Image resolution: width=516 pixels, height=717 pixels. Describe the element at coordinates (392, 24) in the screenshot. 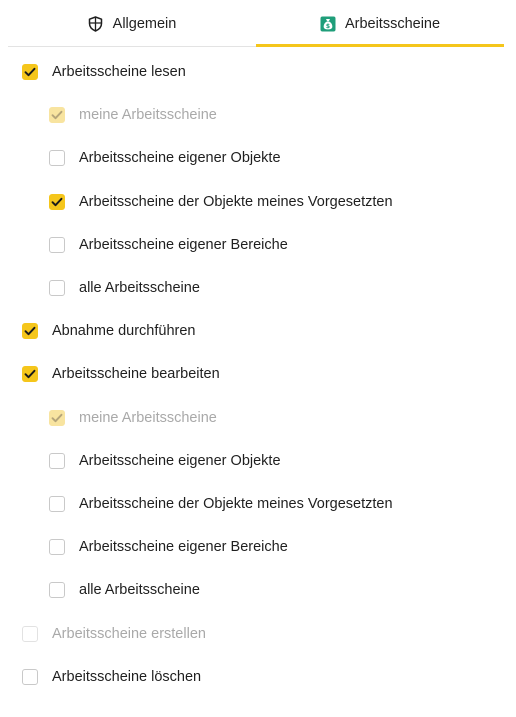

I see `tab-label: Arbeitsscheine` at that location.